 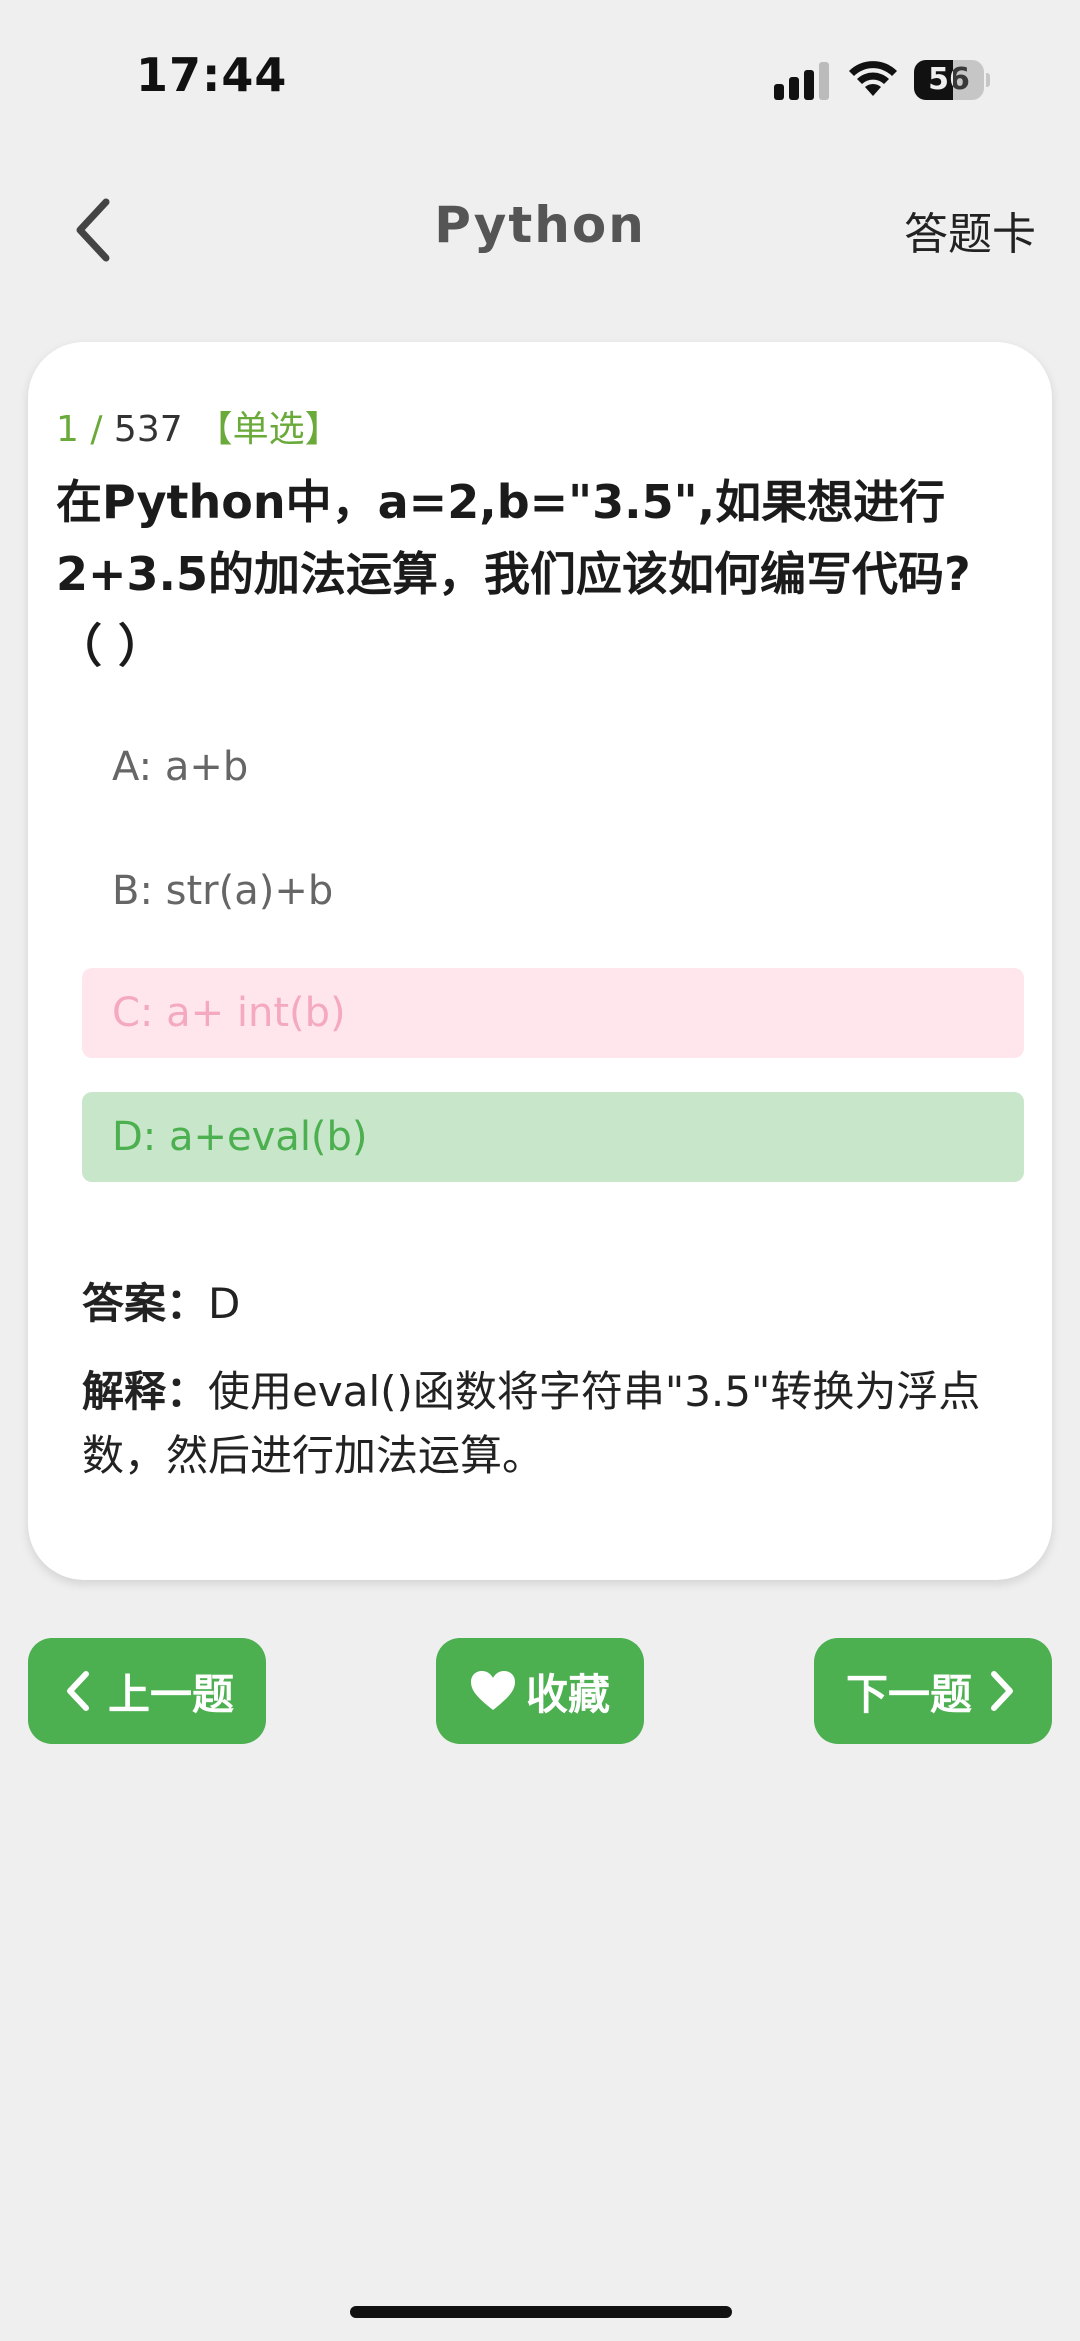 What do you see at coordinates (145, 1391) in the screenshot?
I see `explanation-label: 解释：` at bounding box center [145, 1391].